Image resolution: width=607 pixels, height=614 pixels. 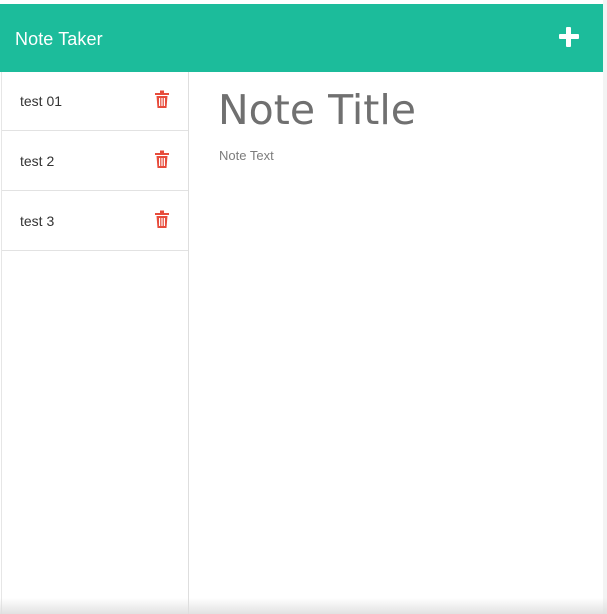 I want to click on note-title: test 01, so click(x=41, y=101).